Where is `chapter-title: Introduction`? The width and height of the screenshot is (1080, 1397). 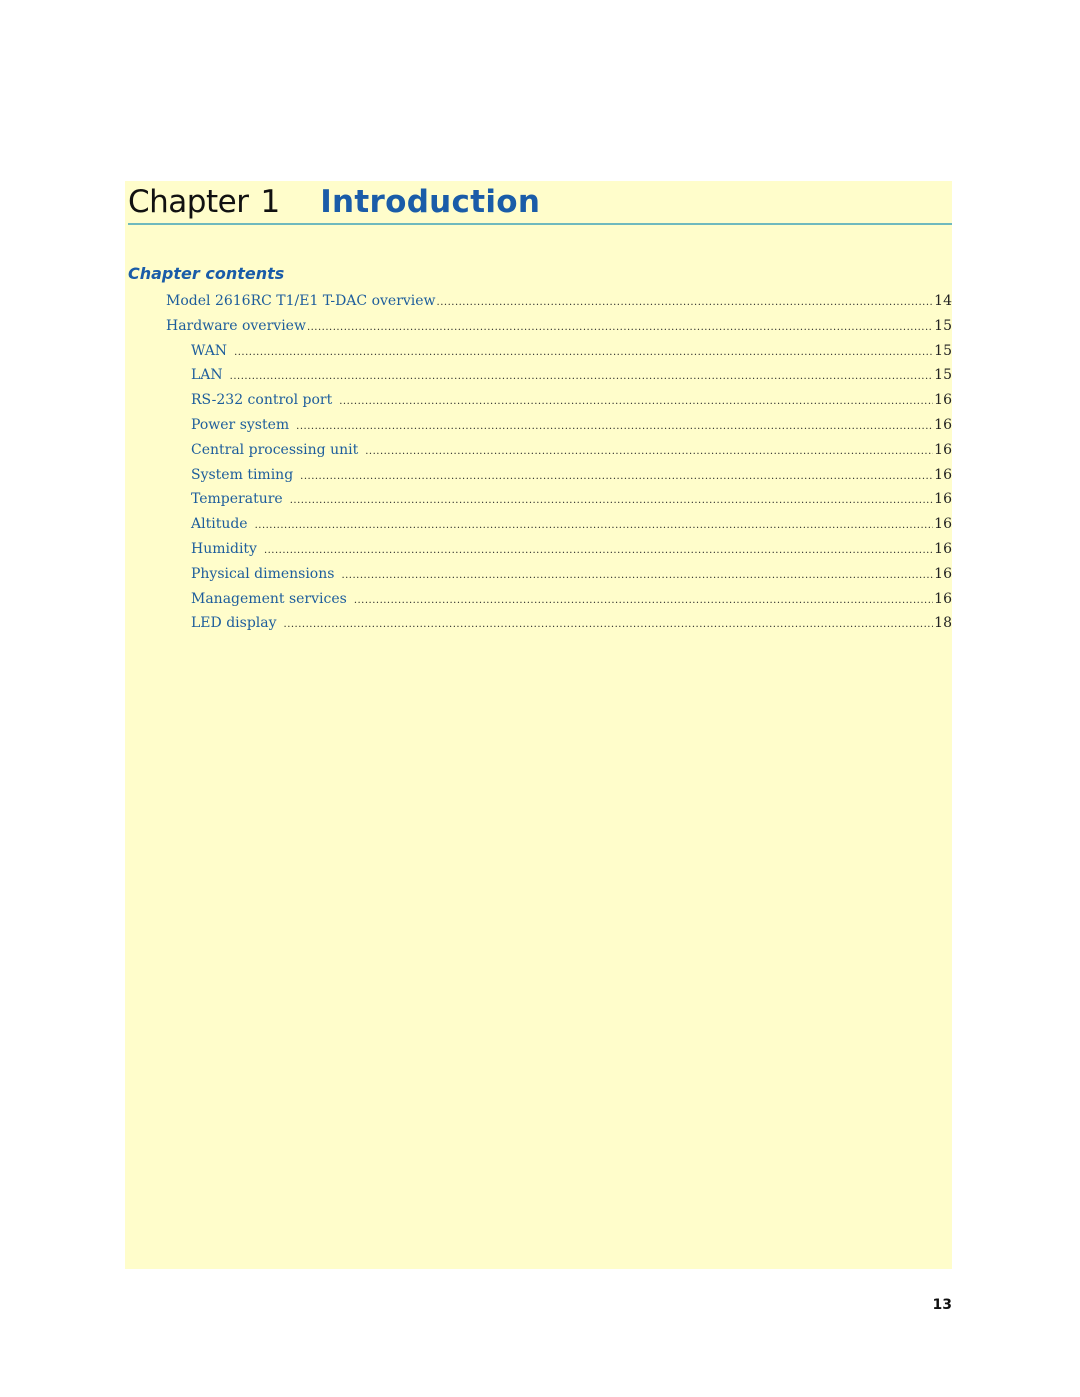
chapter-title: Introduction is located at coordinates (430, 202).